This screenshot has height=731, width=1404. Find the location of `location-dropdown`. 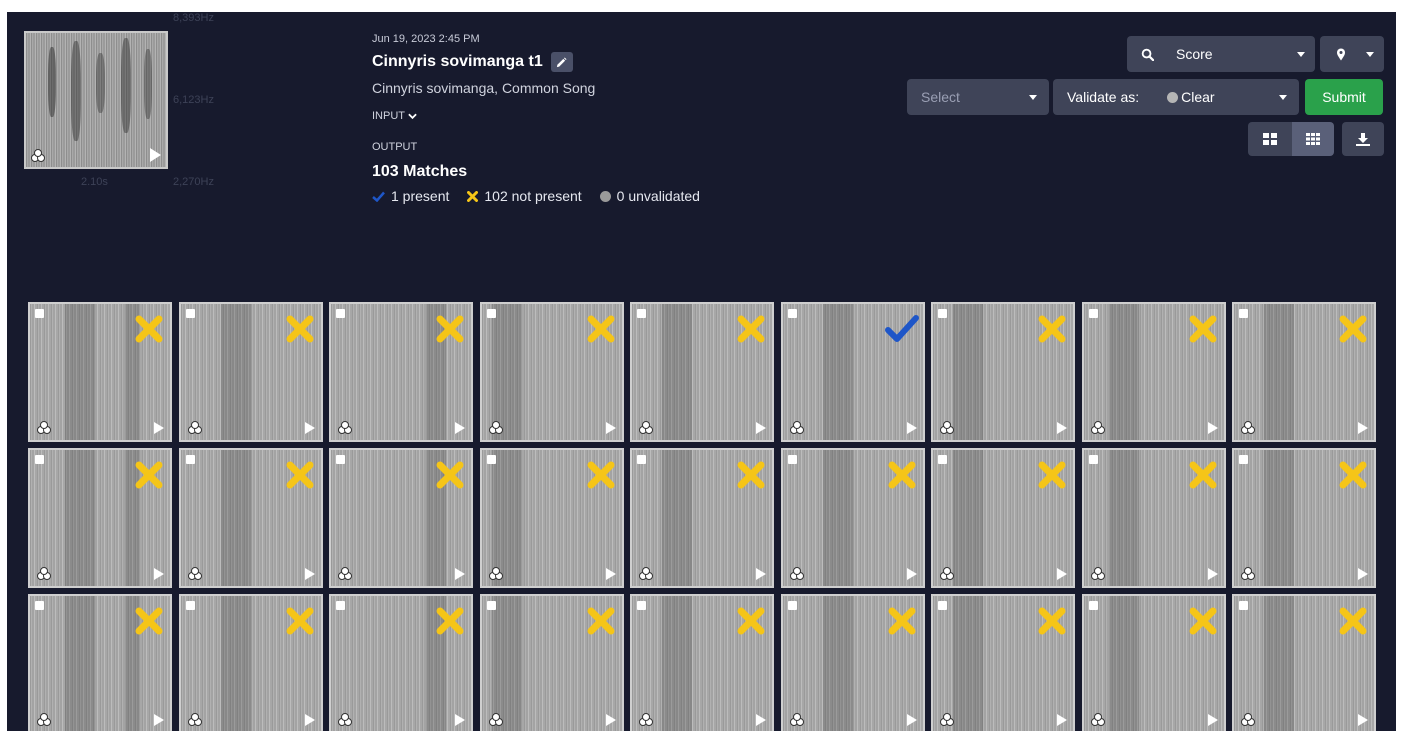

location-dropdown is located at coordinates (1352, 54).